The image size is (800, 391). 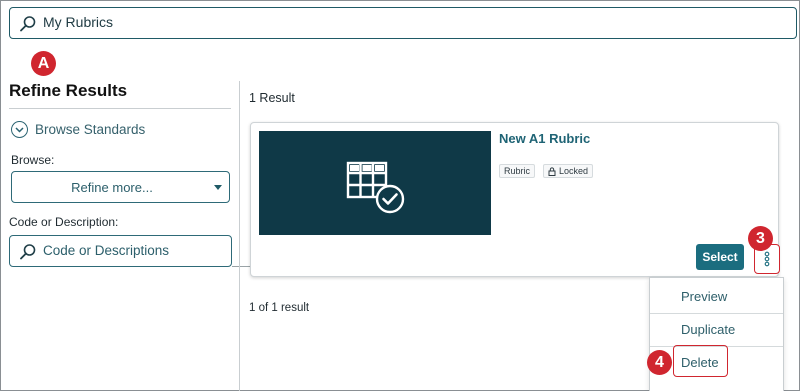 I want to click on chevron-down-circle-icon, so click(x=19, y=129).